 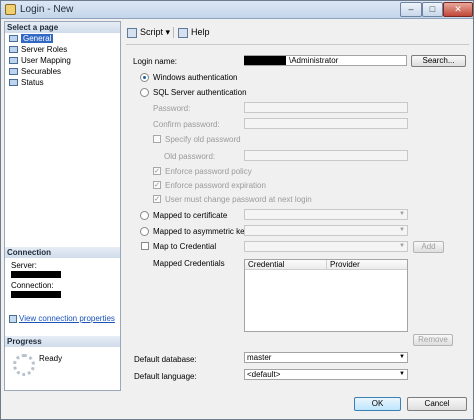 What do you see at coordinates (201, 231) in the screenshot?
I see `mapped-asym-label: Mapped to asymmetric key` at bounding box center [201, 231].